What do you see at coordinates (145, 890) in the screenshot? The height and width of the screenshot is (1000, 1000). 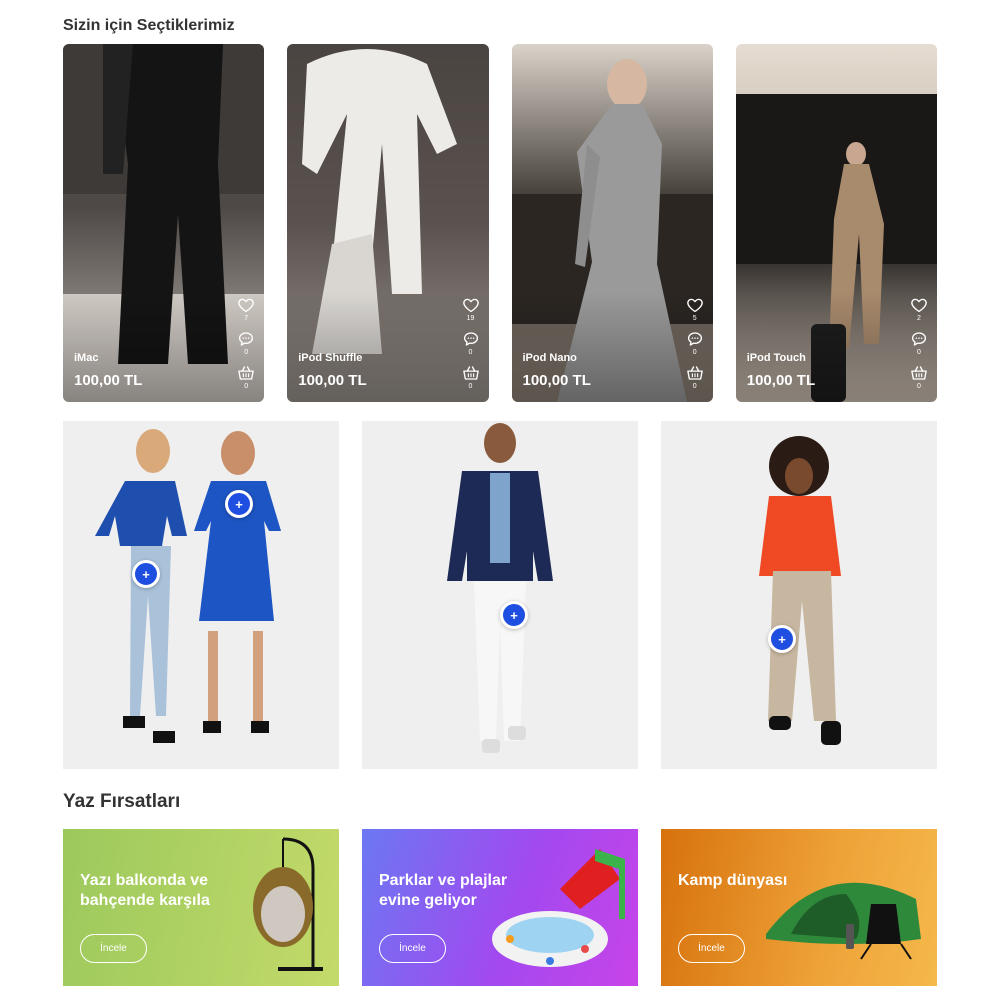 I see `banner-title: Yazı balkonda ve bahçende karşıla` at bounding box center [145, 890].